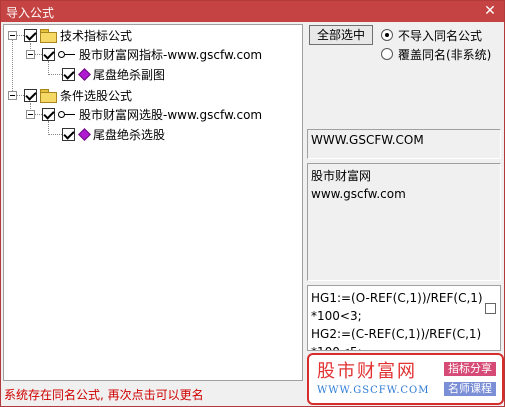  I want to click on title-bar: 导入公式 ✕, so click(252, 11).